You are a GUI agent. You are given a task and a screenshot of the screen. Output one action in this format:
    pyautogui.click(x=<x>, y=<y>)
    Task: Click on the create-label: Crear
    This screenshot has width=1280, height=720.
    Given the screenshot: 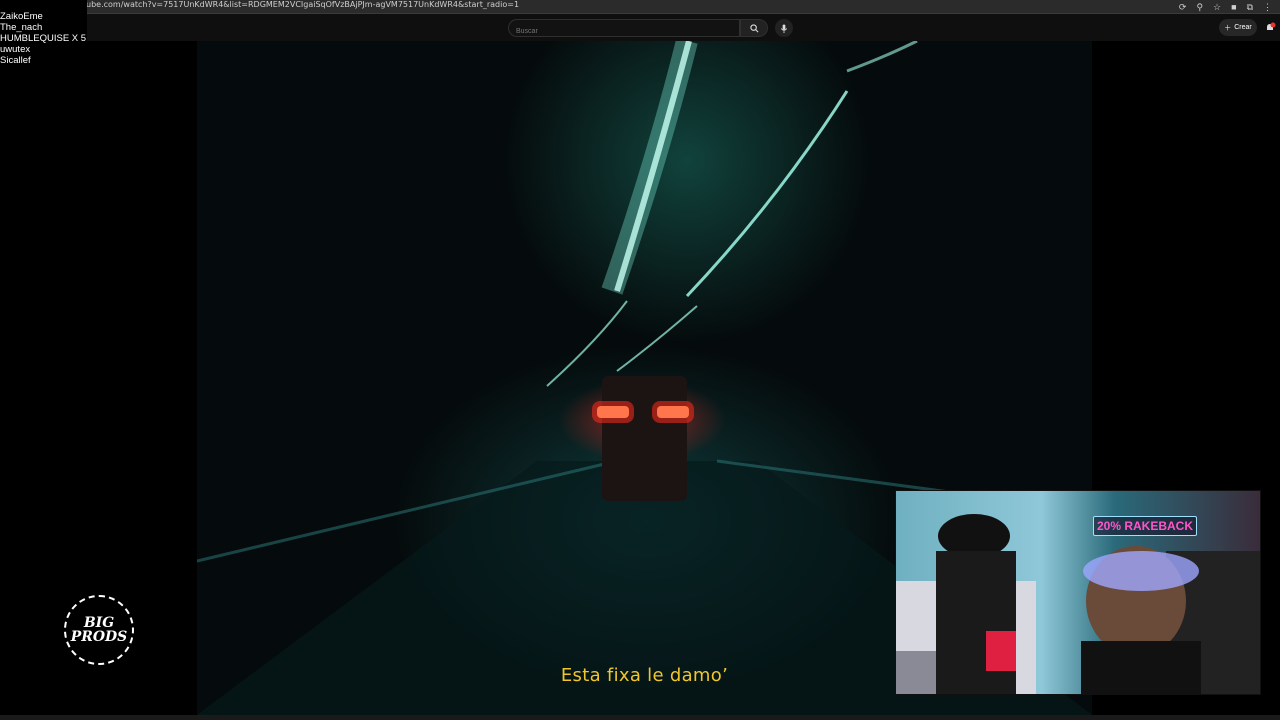 What is the action you would take?
    pyautogui.click(x=1243, y=27)
    